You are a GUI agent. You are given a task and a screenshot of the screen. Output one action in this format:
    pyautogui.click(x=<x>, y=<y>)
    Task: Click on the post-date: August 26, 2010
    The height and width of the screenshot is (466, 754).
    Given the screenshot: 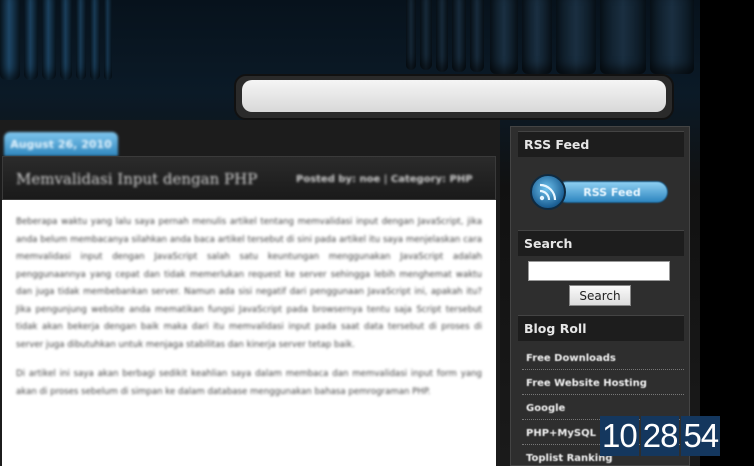 What is the action you would take?
    pyautogui.click(x=61, y=144)
    